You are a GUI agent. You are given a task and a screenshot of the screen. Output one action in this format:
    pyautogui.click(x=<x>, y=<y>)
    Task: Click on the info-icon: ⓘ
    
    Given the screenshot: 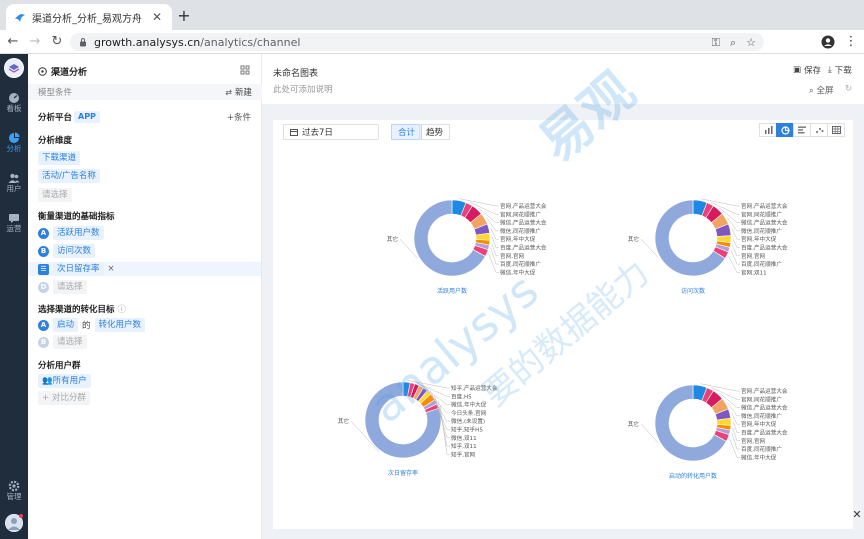 What is the action you would take?
    pyautogui.click(x=121, y=310)
    